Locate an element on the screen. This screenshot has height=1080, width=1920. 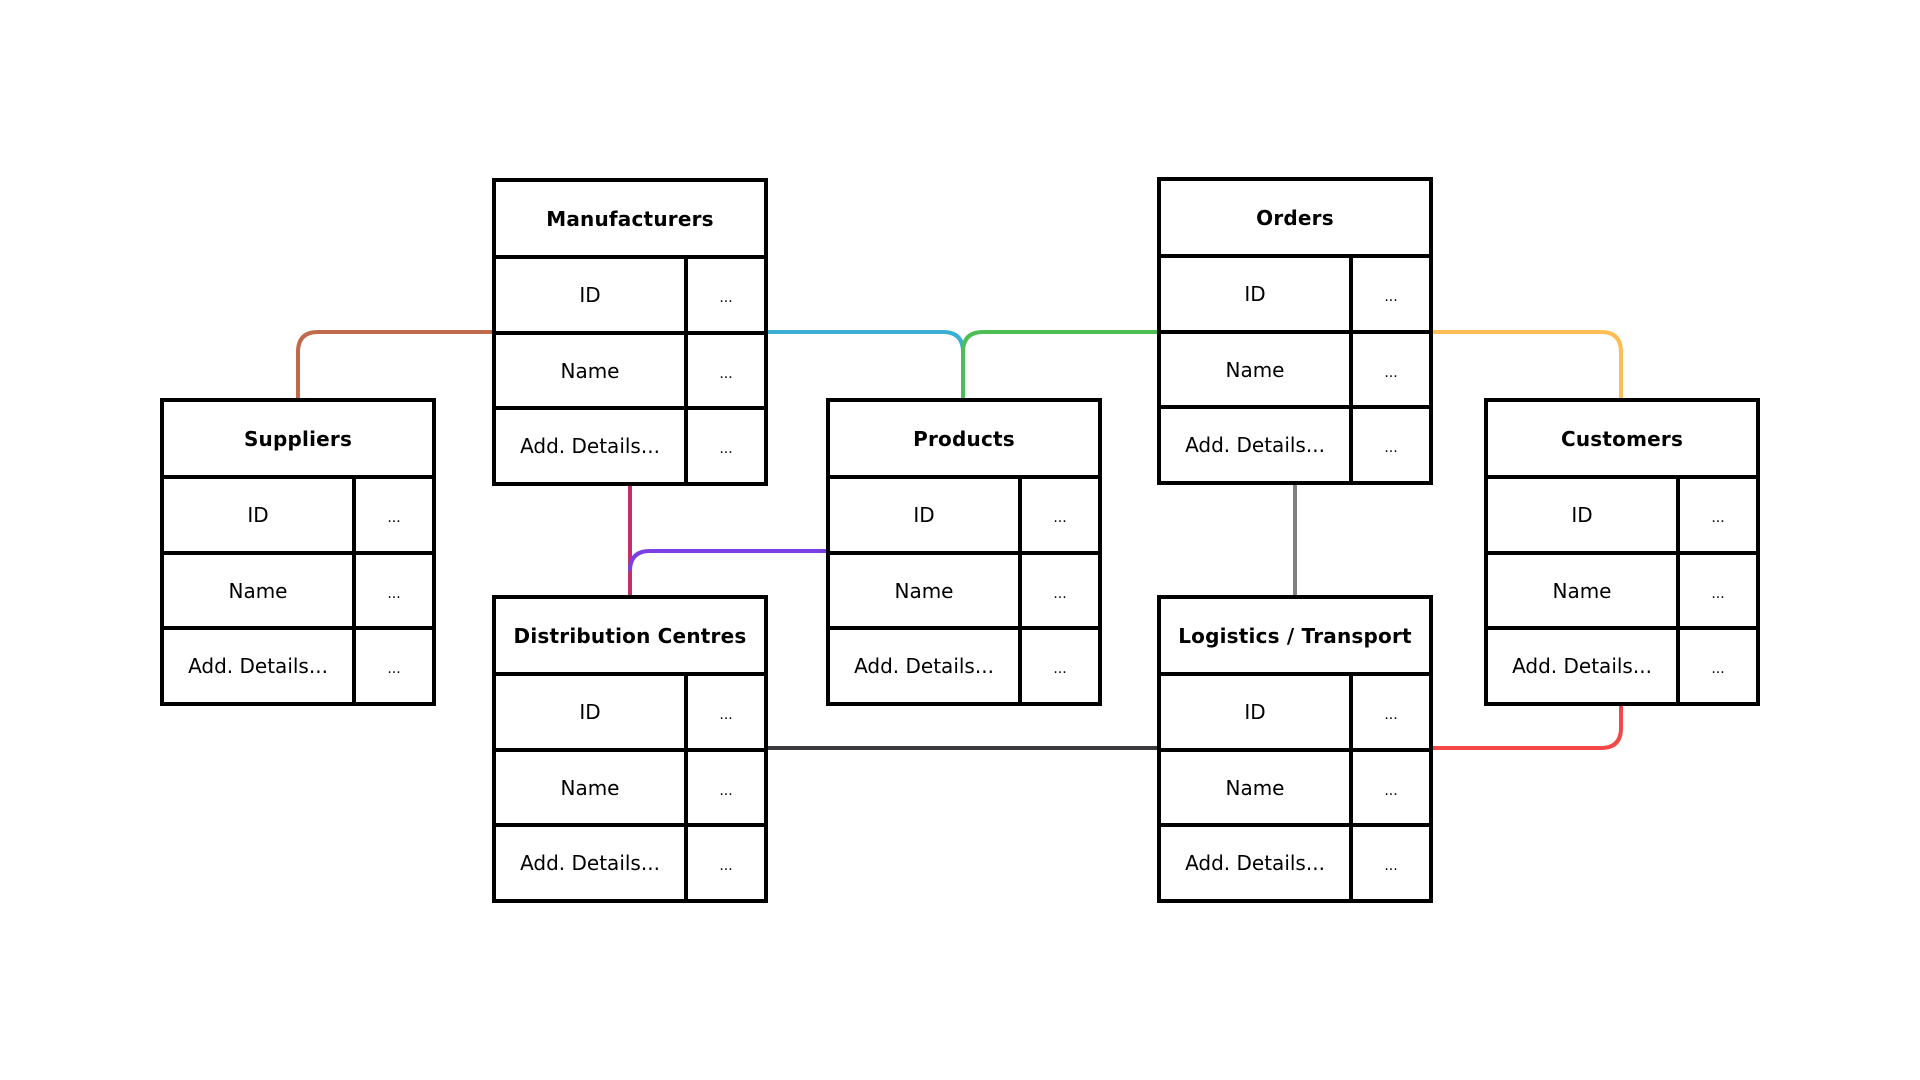
entity-title: Distribution Centres is located at coordinates (630, 637).